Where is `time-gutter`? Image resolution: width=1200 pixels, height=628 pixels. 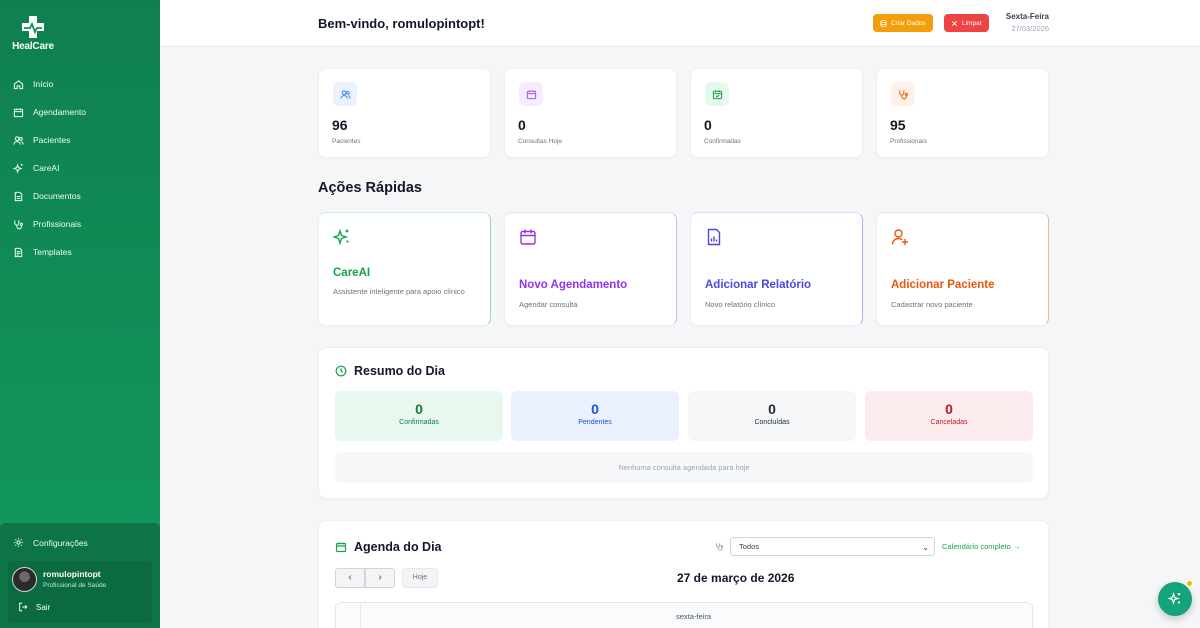
time-gutter is located at coordinates (348, 615).